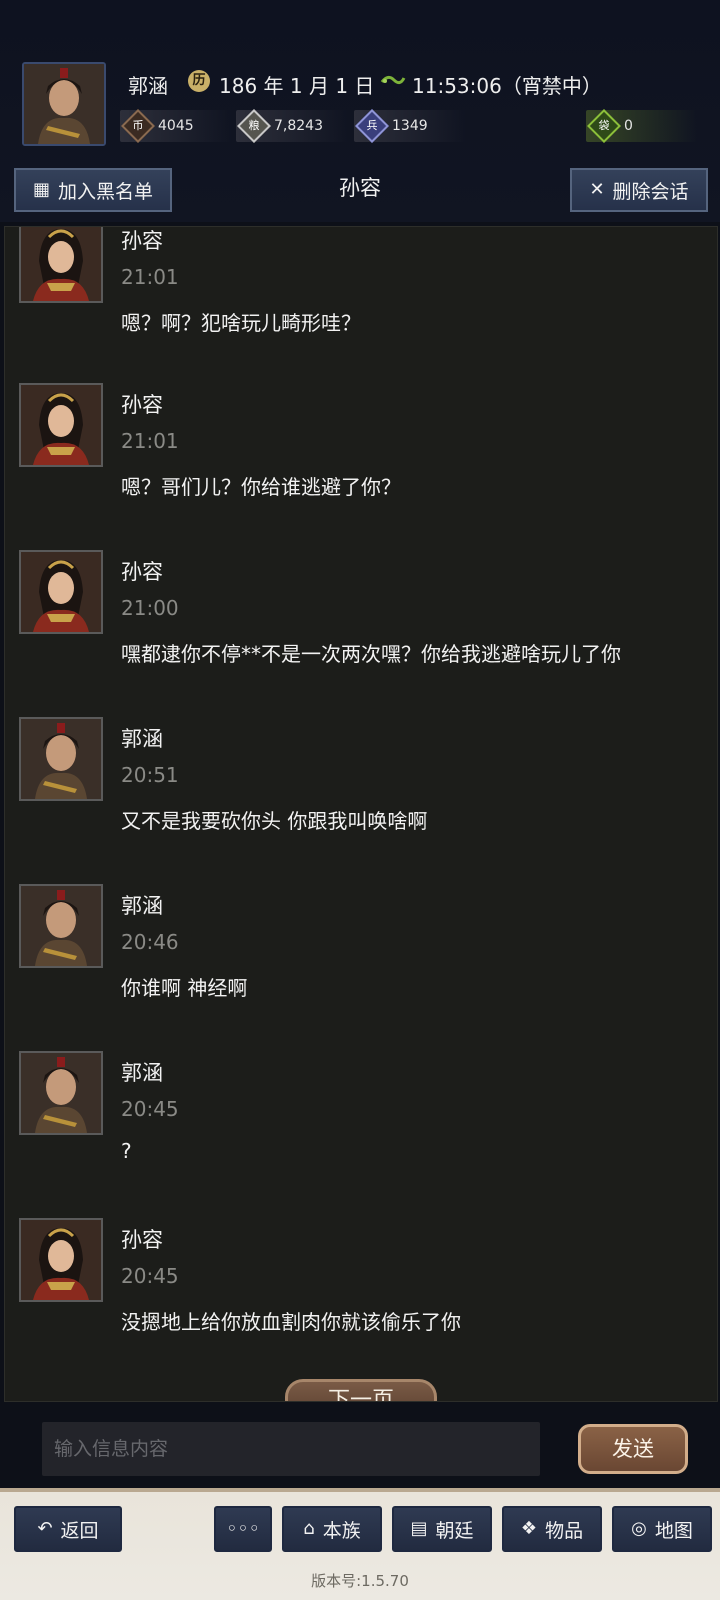  Describe the element at coordinates (297, 86) in the screenshot. I see `game-date: 186 年 1 月 1 日` at that location.